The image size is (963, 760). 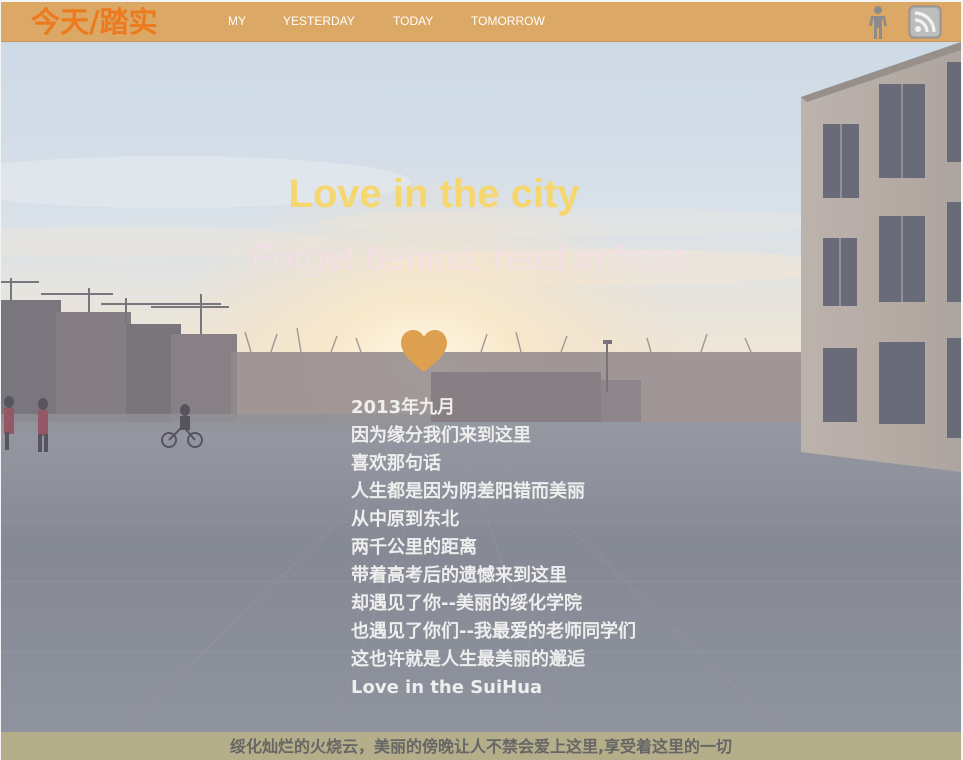 What do you see at coordinates (925, 22) in the screenshot?
I see `rss-icon` at bounding box center [925, 22].